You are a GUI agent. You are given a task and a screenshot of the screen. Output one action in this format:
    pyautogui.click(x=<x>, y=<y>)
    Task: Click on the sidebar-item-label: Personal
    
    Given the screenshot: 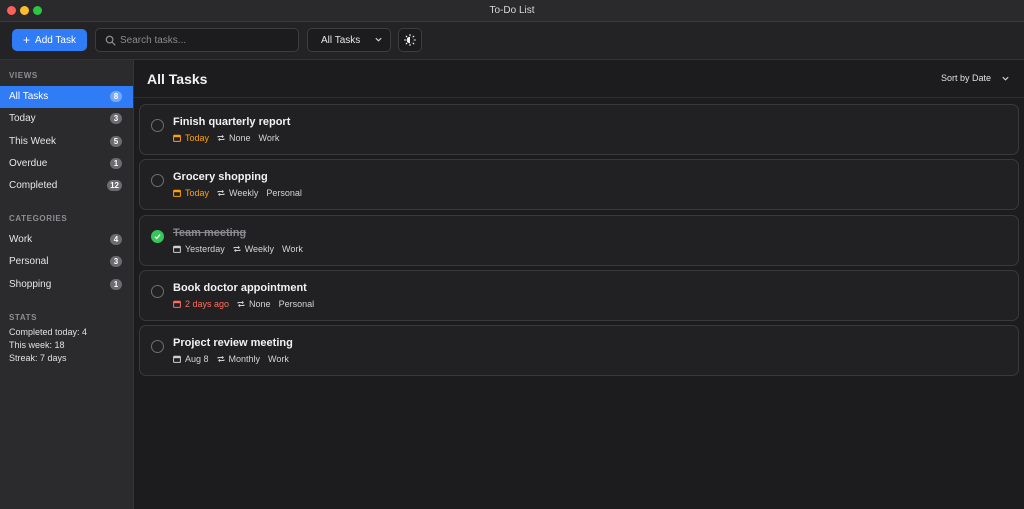 What is the action you would take?
    pyautogui.click(x=29, y=261)
    